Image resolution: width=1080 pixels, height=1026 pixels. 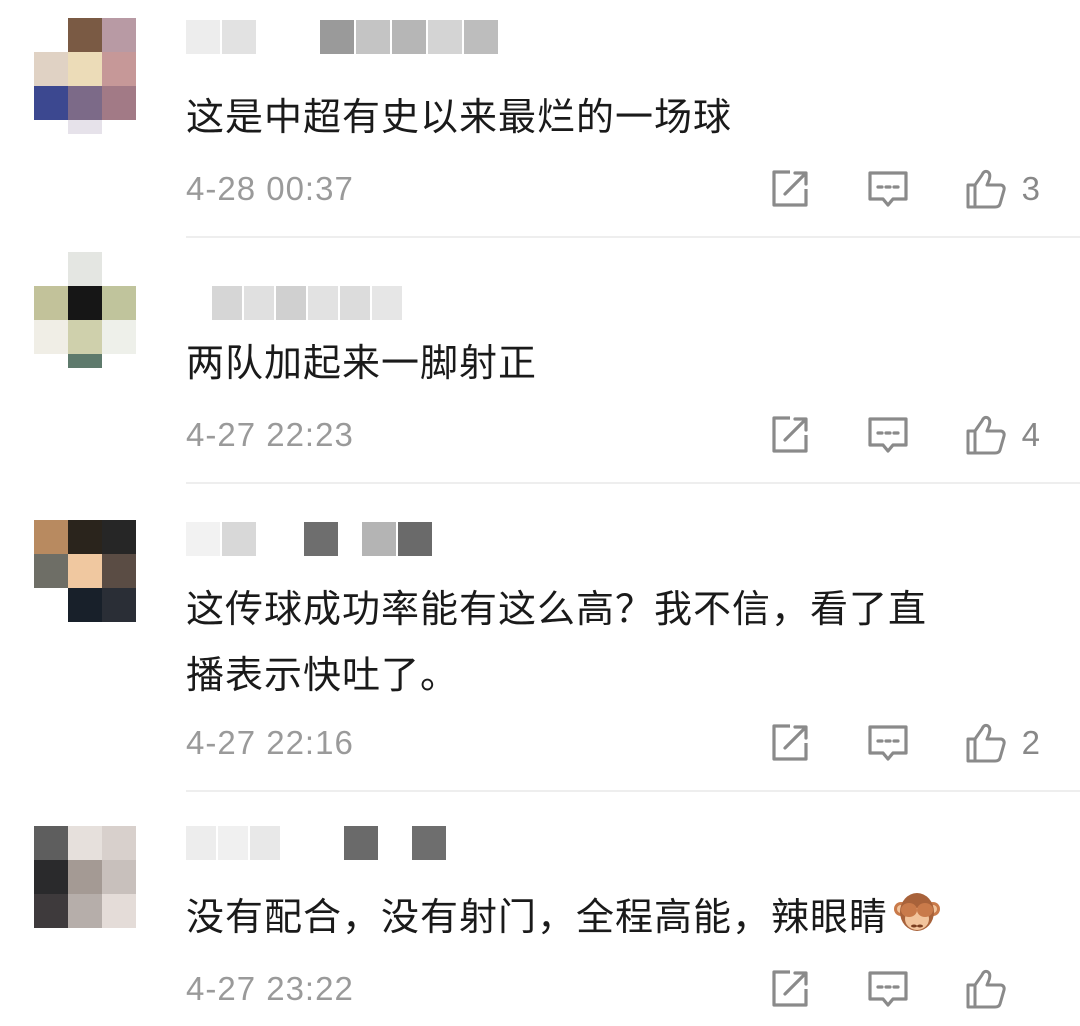 I want to click on comment-timestamp: 4-27 23:22, so click(x=270, y=988).